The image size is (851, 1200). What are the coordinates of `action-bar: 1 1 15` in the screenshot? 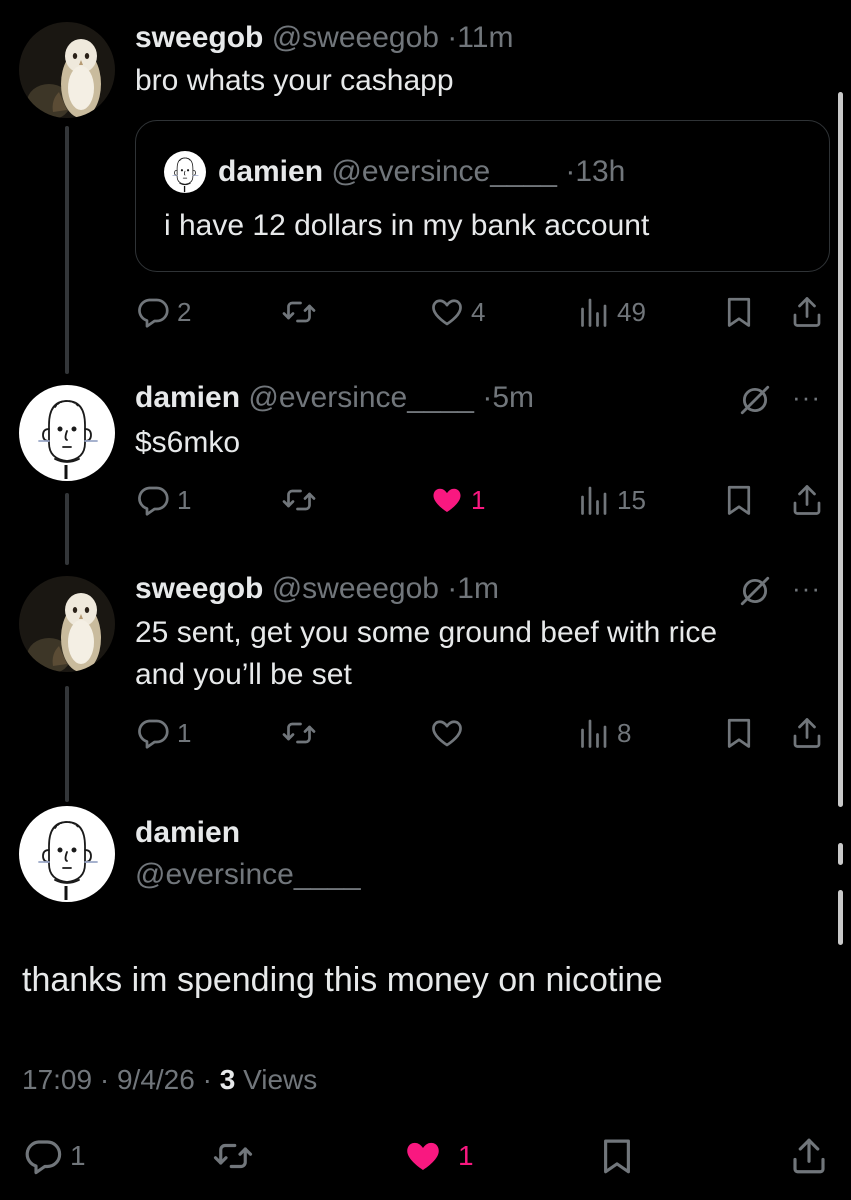 It's located at (482, 500).